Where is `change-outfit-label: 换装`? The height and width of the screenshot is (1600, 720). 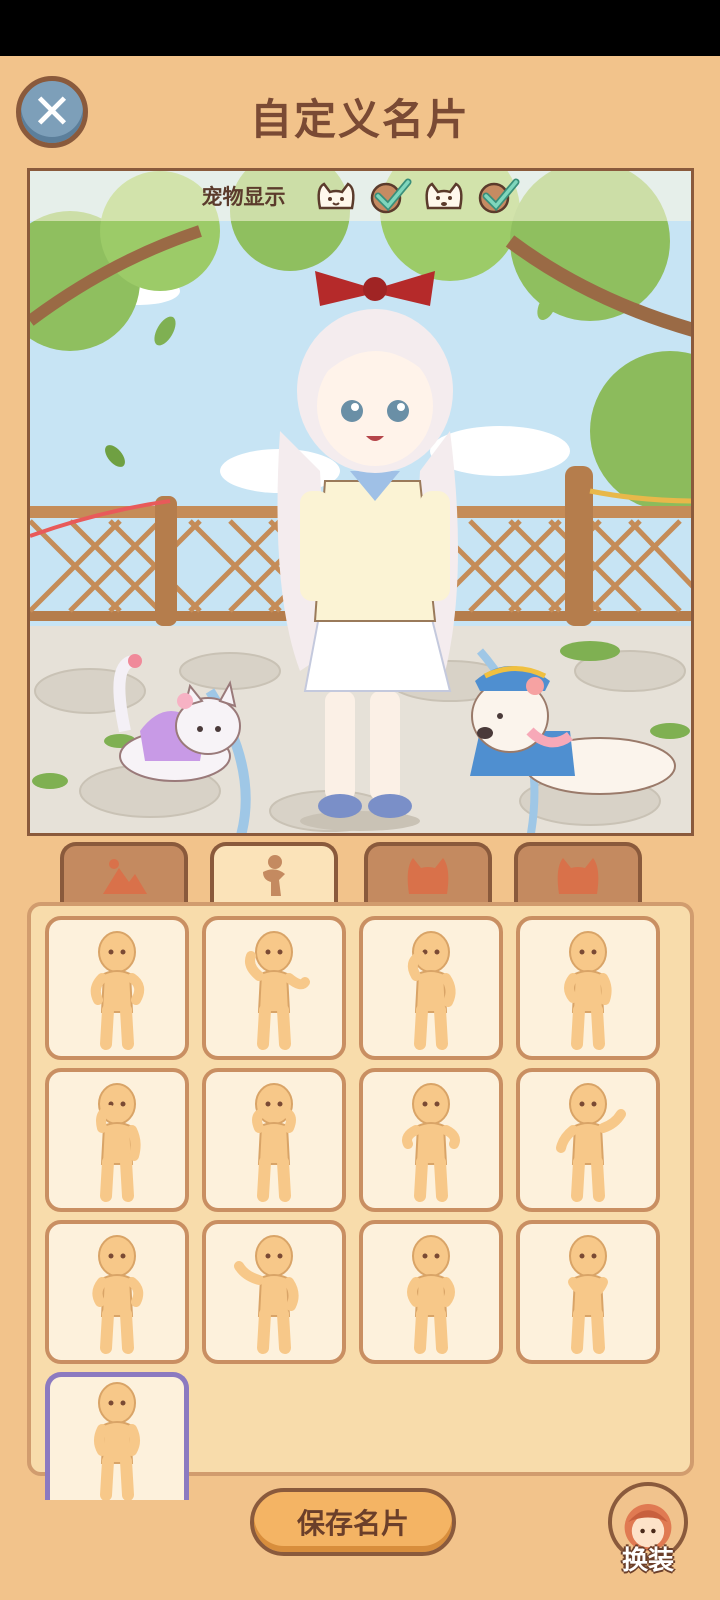
change-outfit-label: 换装 is located at coordinates (647, 1561).